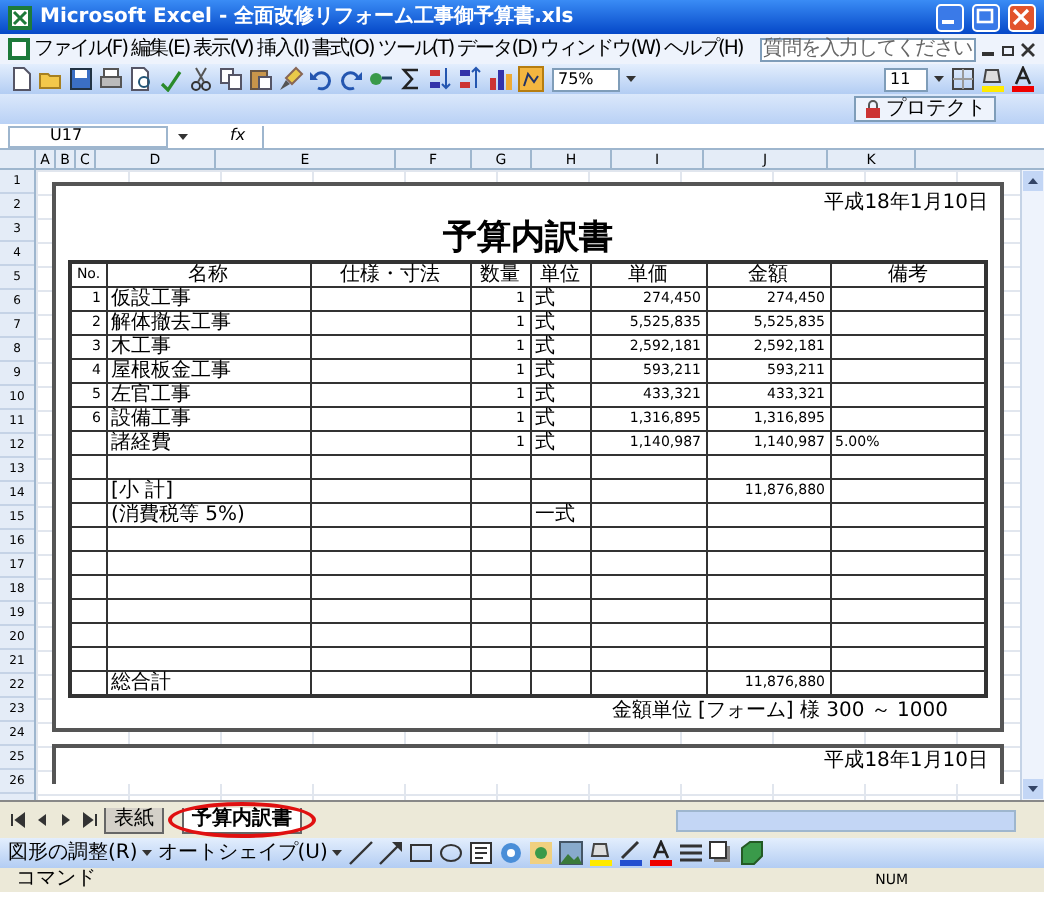 This screenshot has height=906, width=1044. What do you see at coordinates (600, 49) in the screenshot?
I see `menu-item: ウィンドウ(W)` at bounding box center [600, 49].